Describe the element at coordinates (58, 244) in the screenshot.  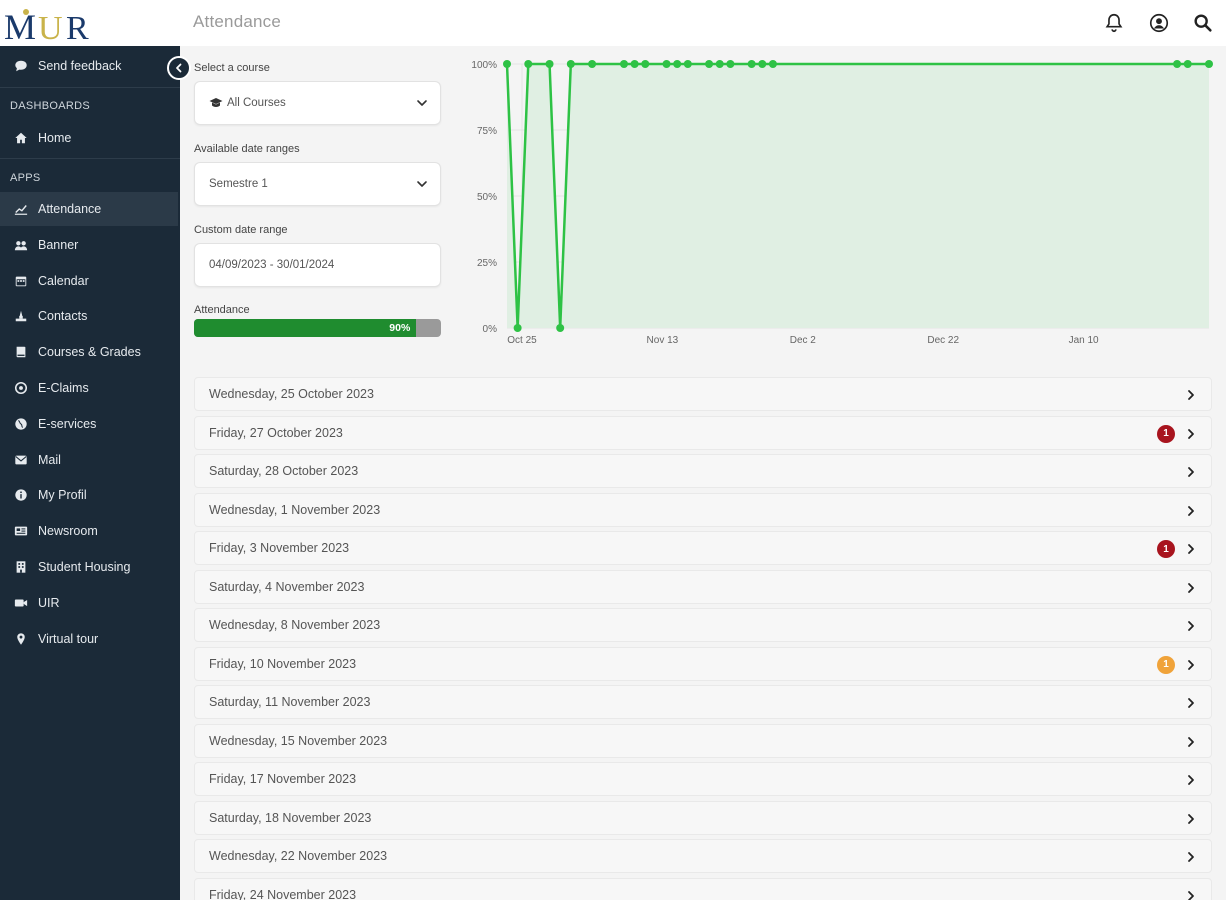
I see `sidebar-item-label: Banner` at that location.